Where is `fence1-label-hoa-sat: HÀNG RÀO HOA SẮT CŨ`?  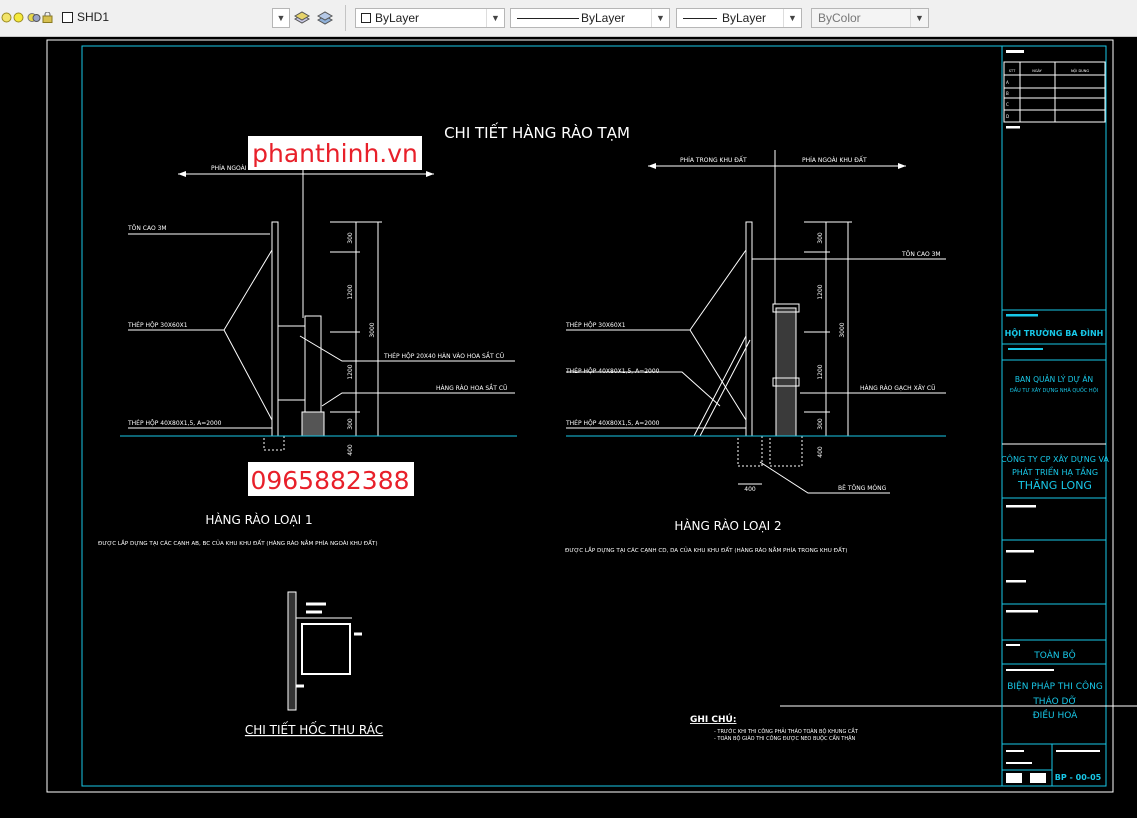 fence1-label-hoa-sat: HÀNG RÀO HOA SẮT CŨ is located at coordinates (471, 388).